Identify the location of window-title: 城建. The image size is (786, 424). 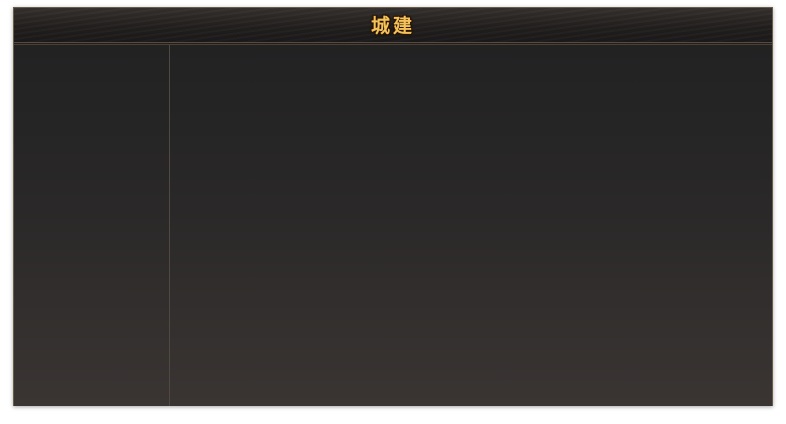
(392, 26).